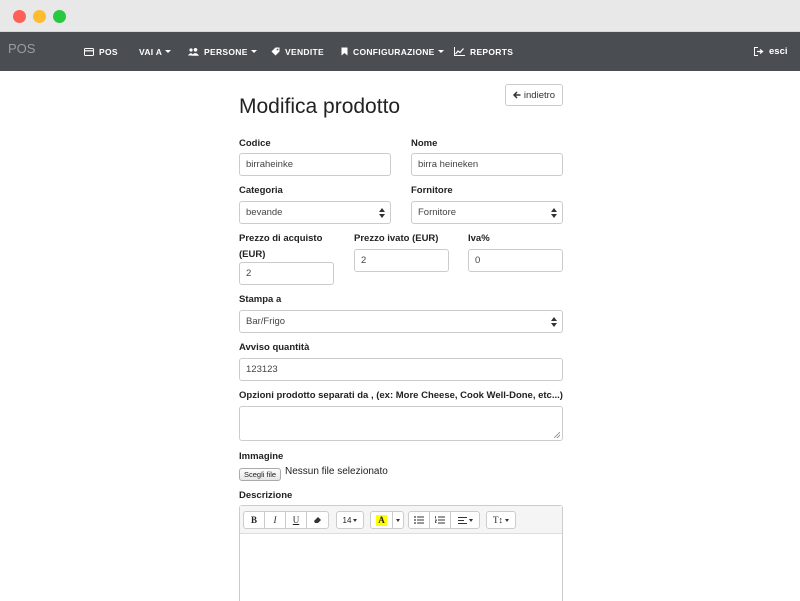 The width and height of the screenshot is (800, 601). Describe the element at coordinates (274, 347) in the screenshot. I see `avviso-label: Avviso quantità` at that location.